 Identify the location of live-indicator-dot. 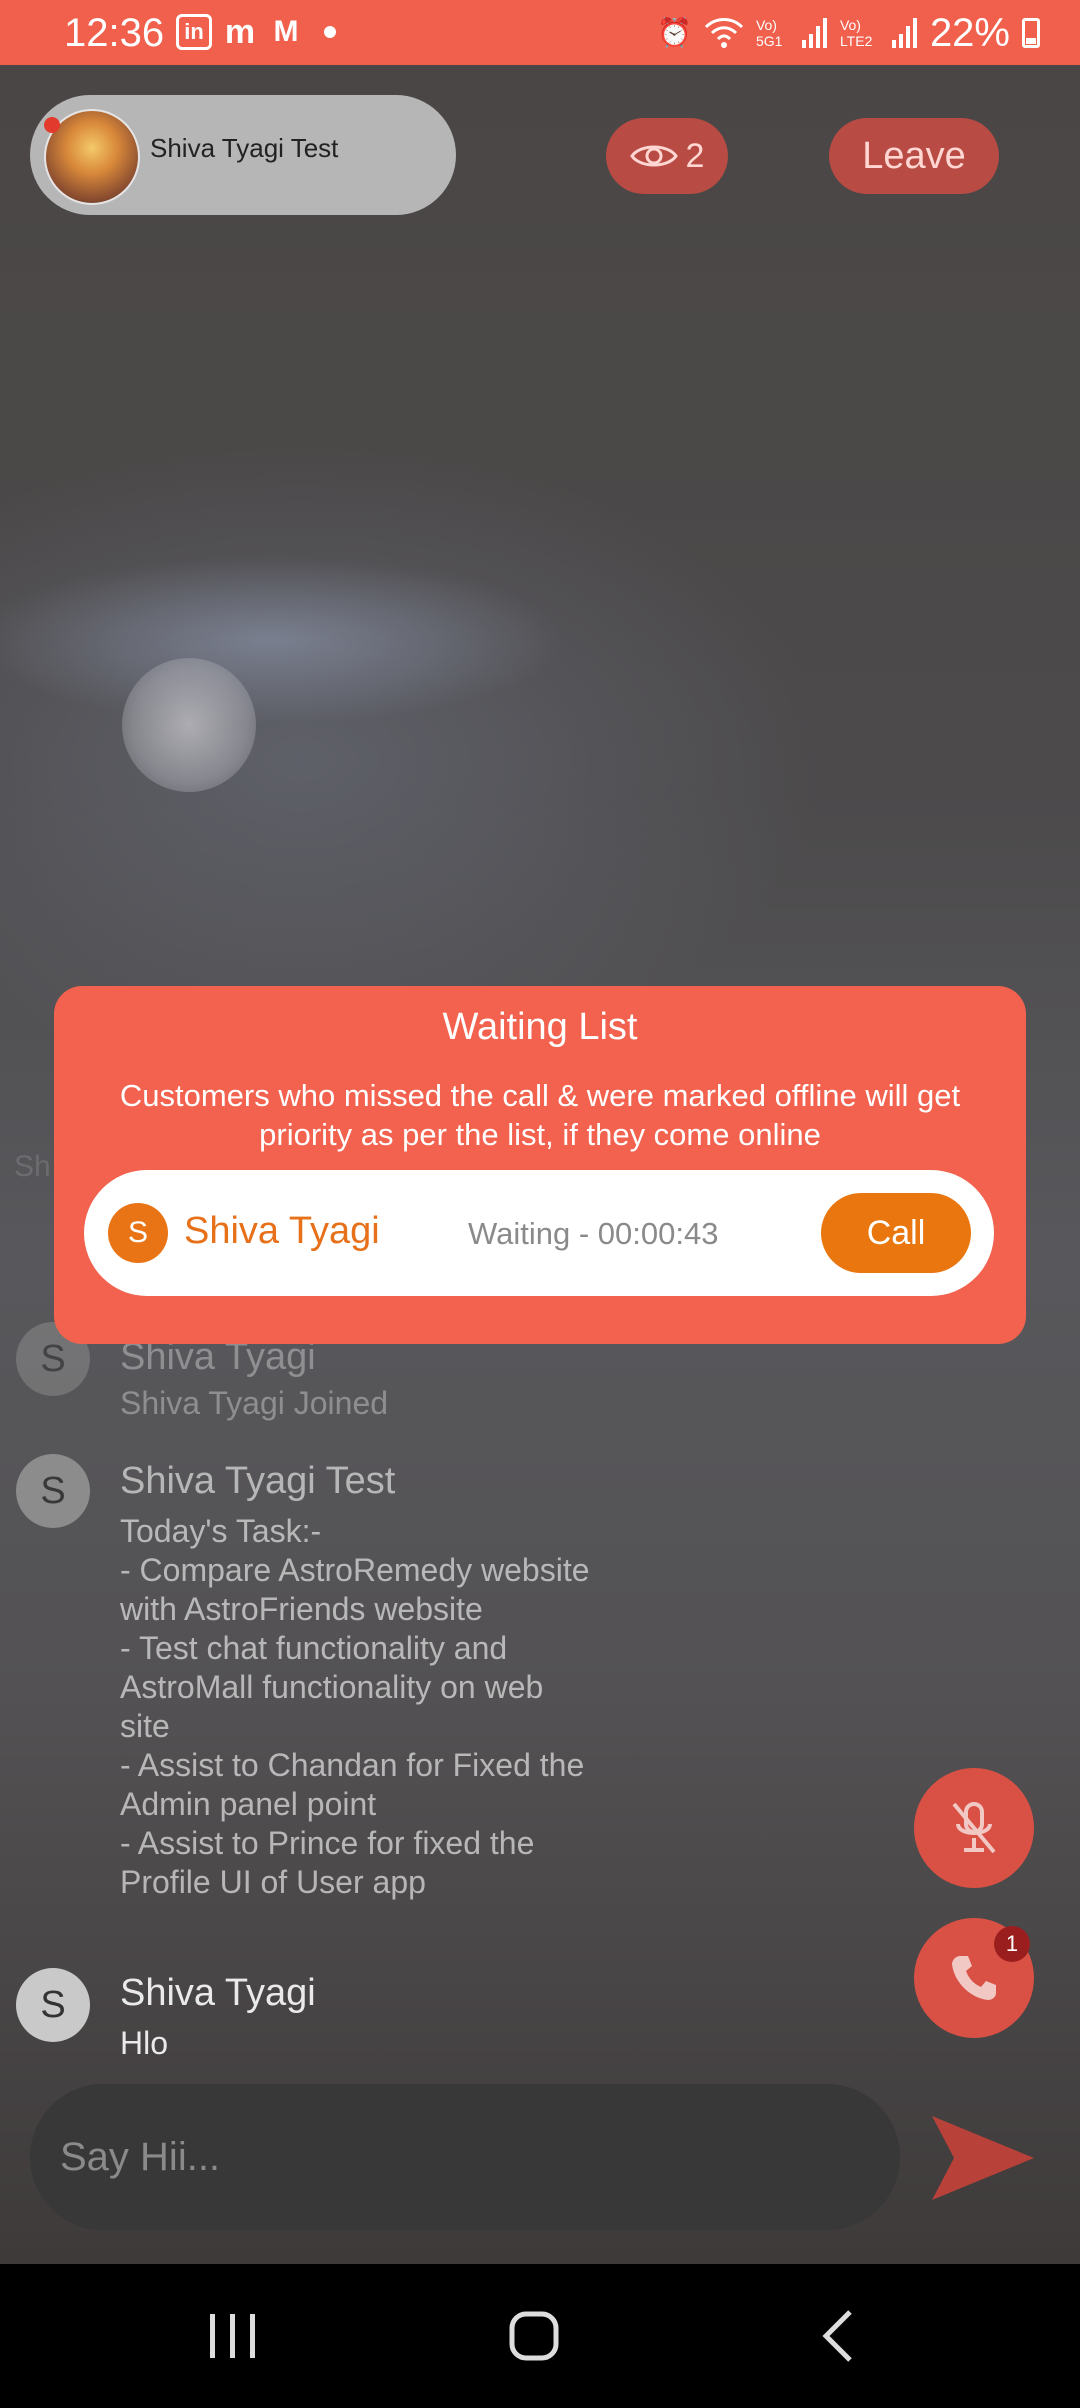
(52, 125).